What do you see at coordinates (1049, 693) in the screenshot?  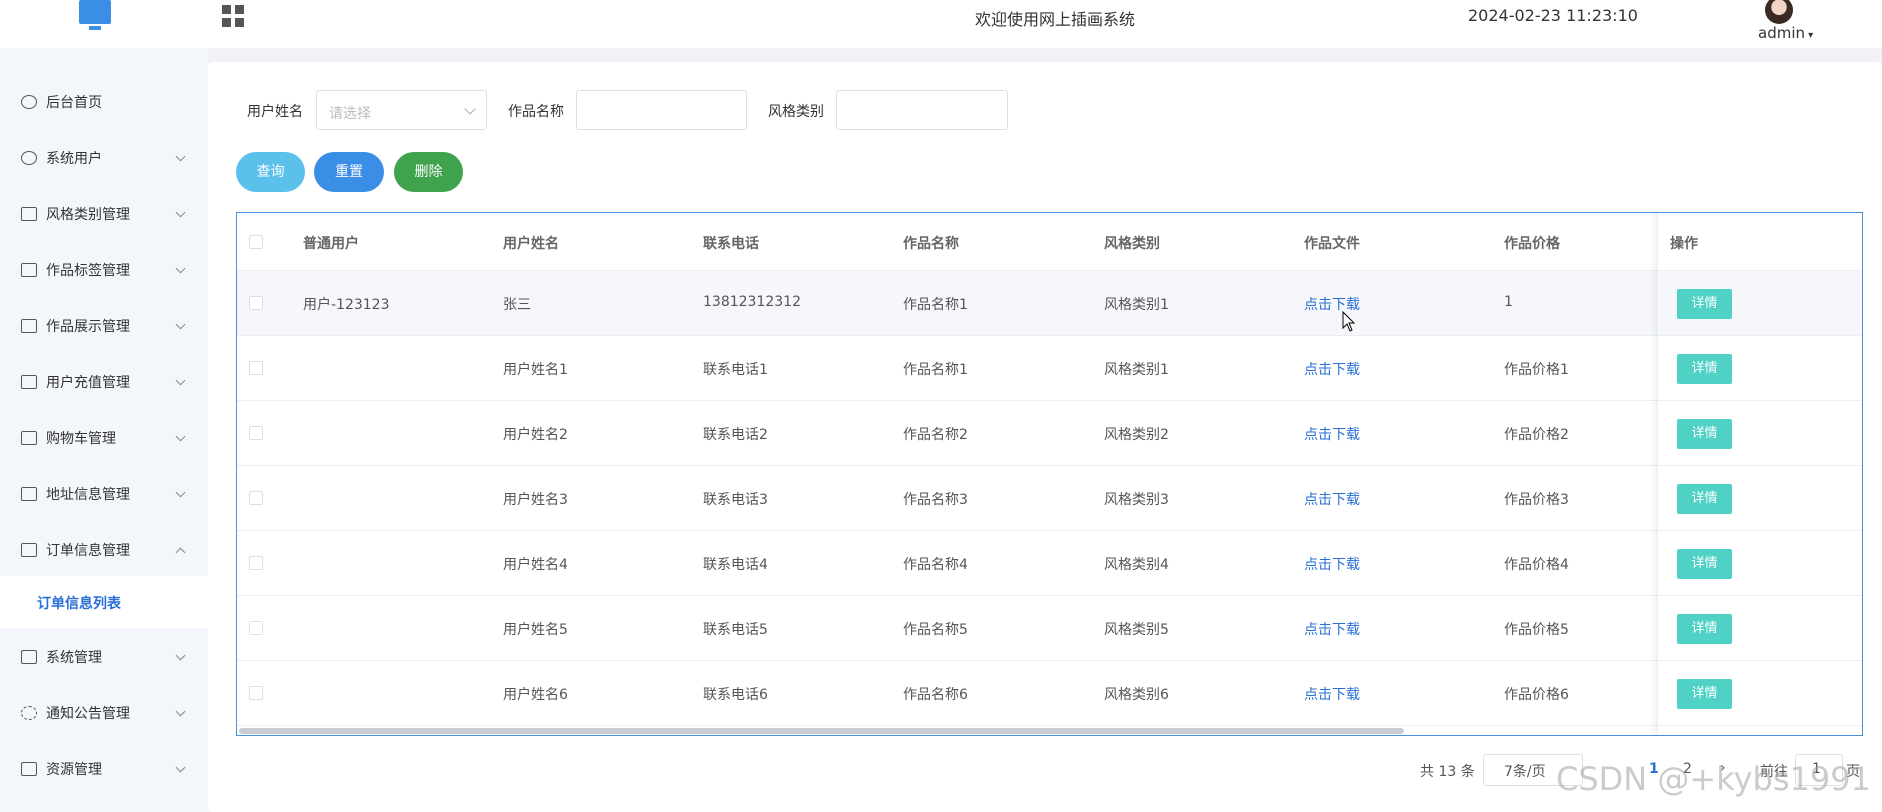 I see `table-row: 用户姓名6 联系电话6 作品名称6 风格类别6 点击下载 作品价格6` at bounding box center [1049, 693].